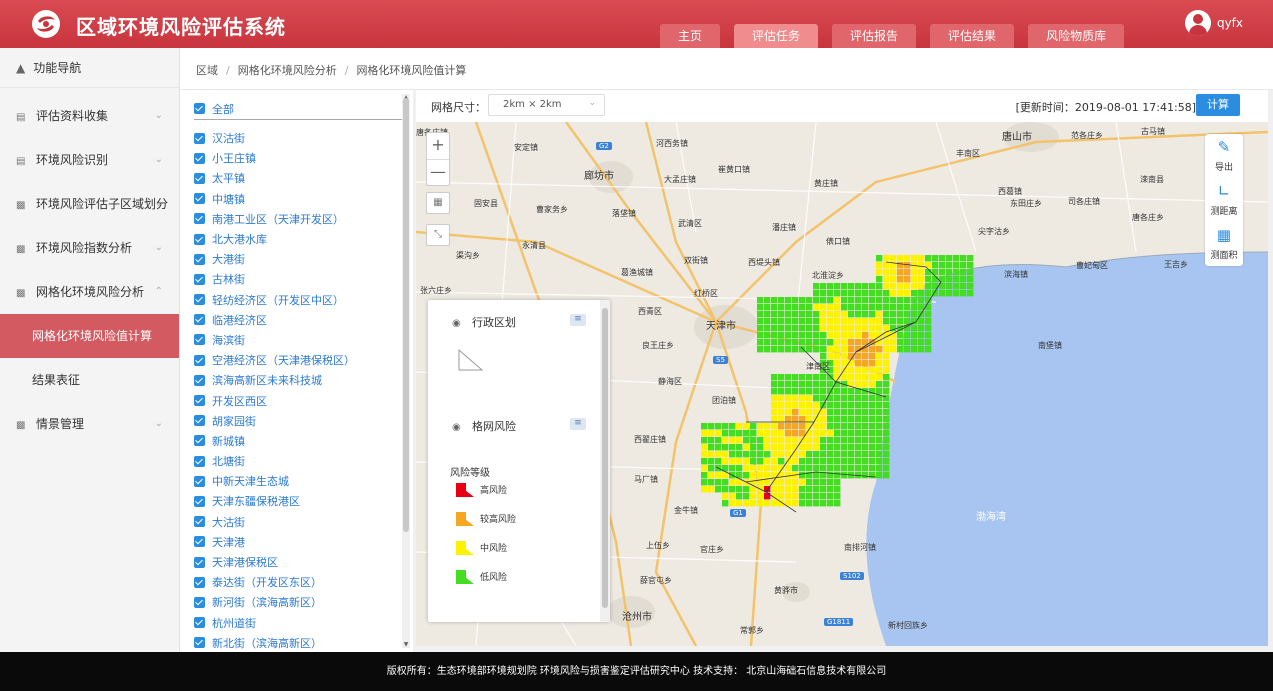  I want to click on tree-item: 天津港保税区, so click(294, 562).